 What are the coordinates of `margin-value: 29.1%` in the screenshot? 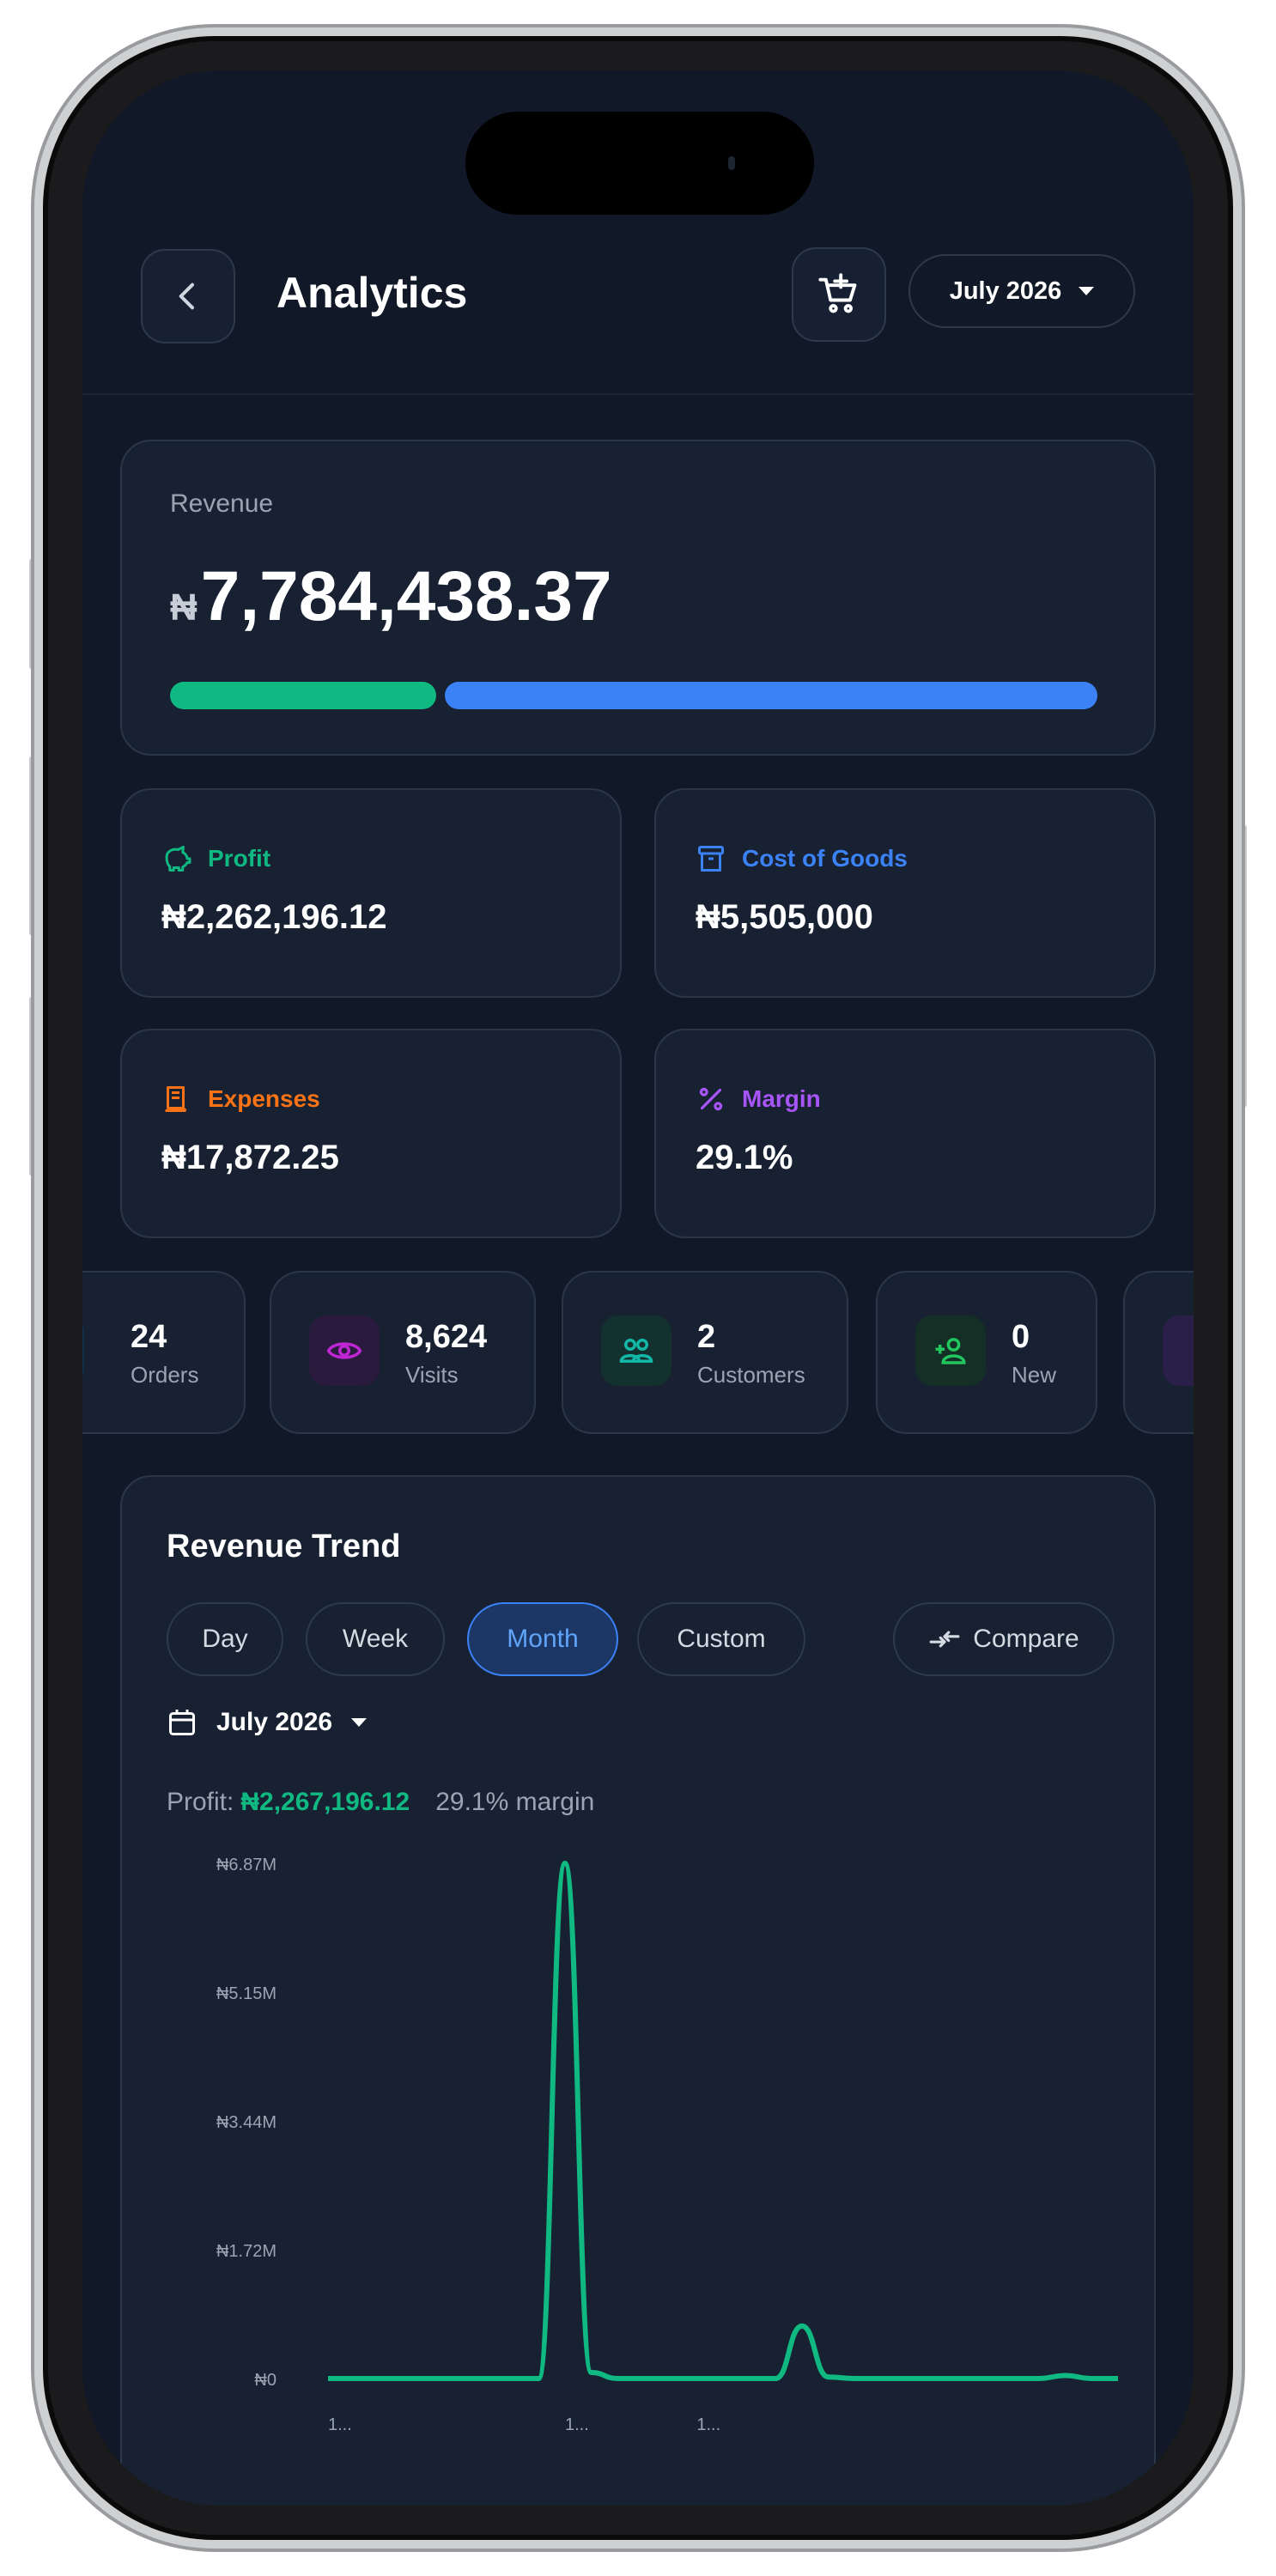 It's located at (744, 1158).